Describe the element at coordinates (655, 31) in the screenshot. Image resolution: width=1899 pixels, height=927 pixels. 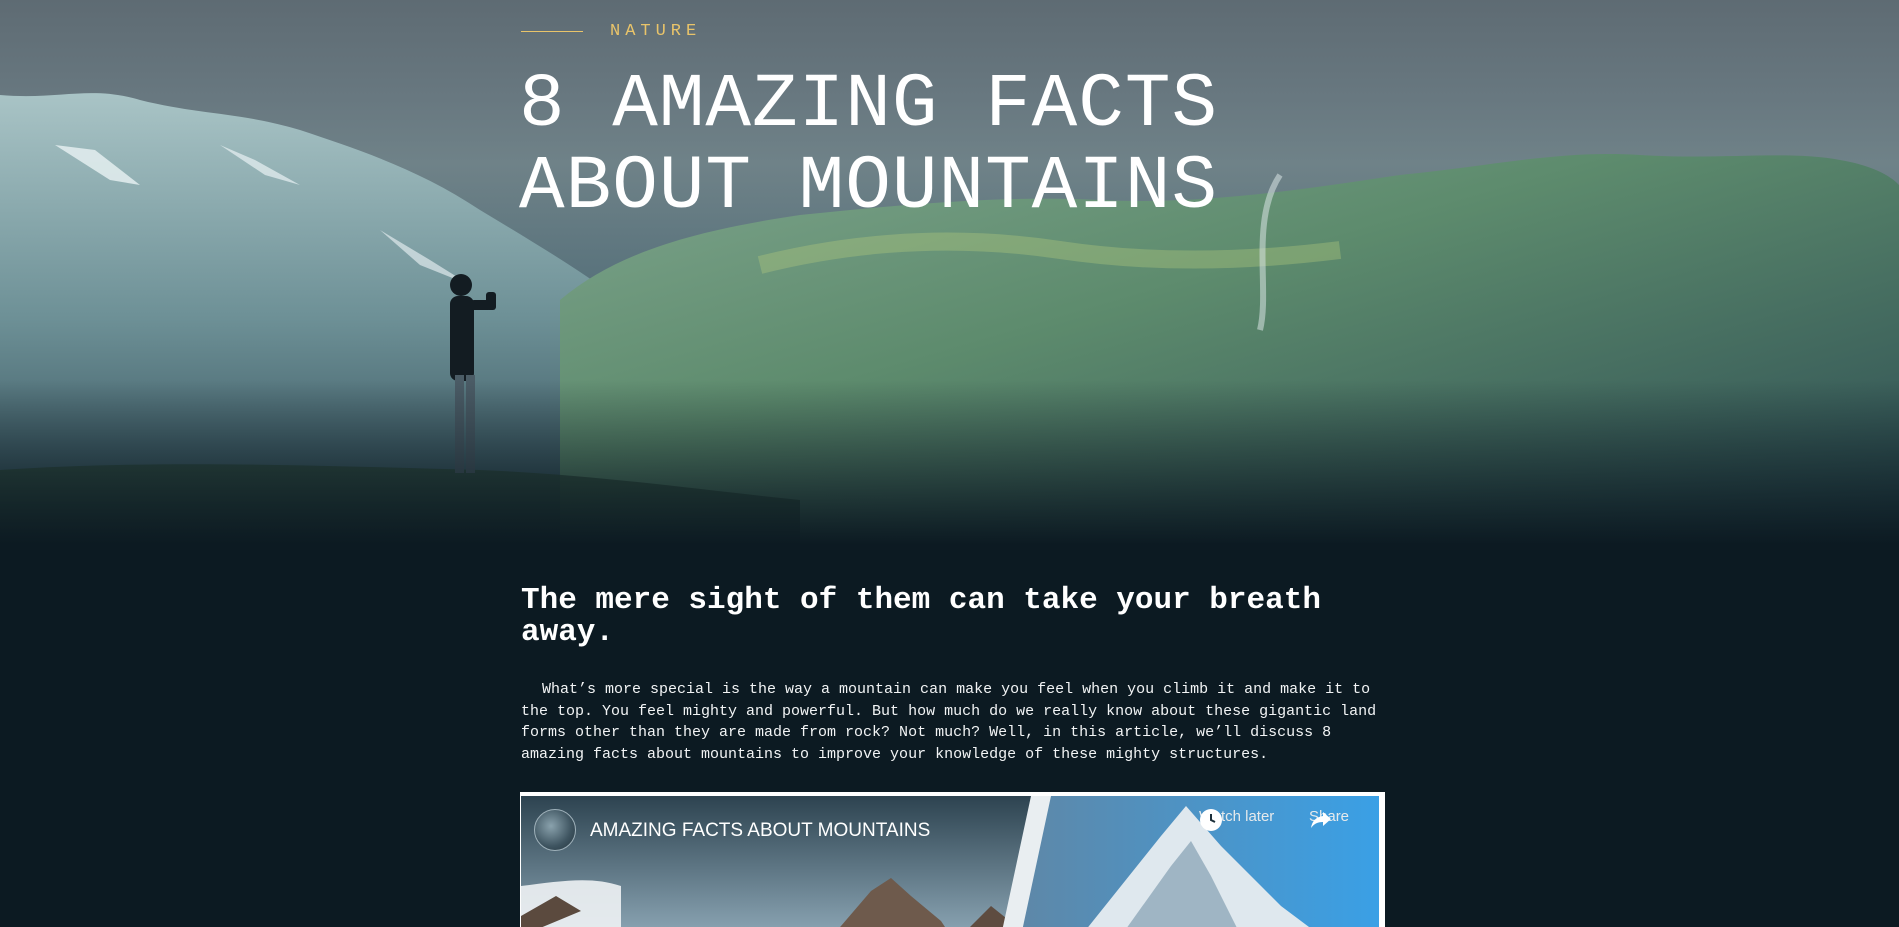
I see `category-label: NATURE` at that location.